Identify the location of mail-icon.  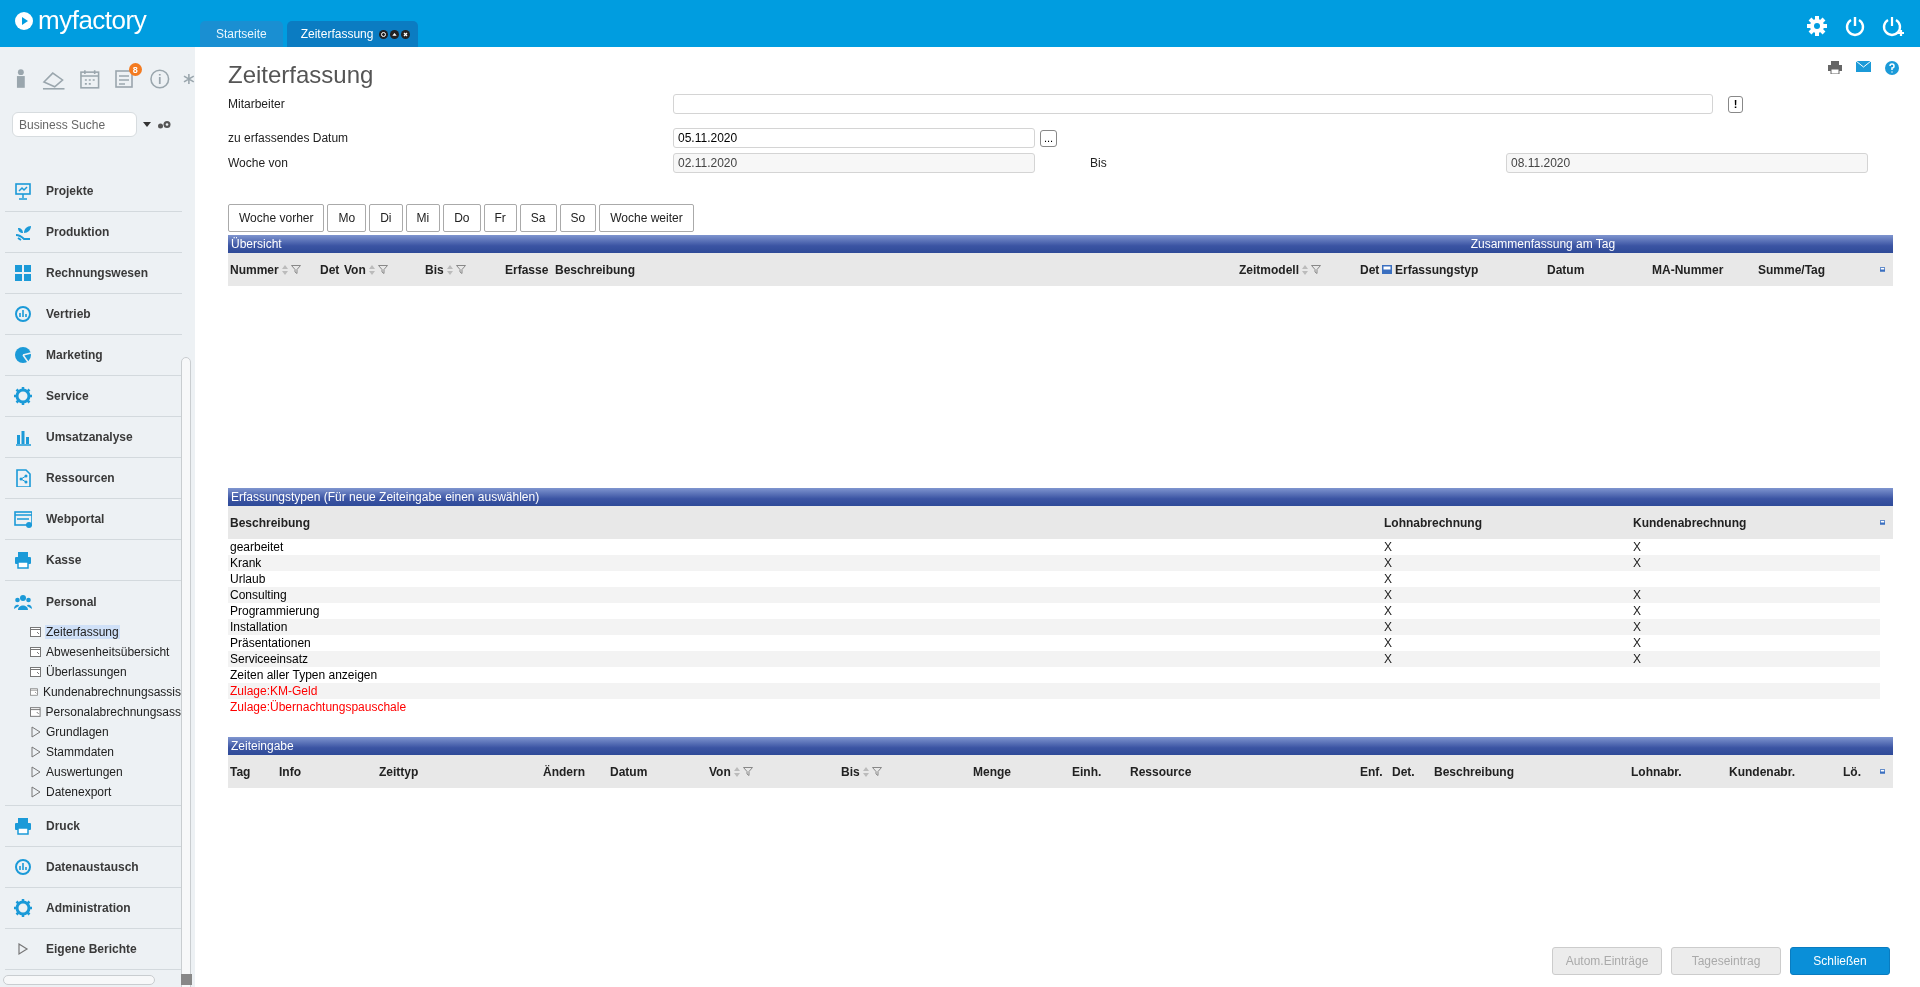
(1863, 66).